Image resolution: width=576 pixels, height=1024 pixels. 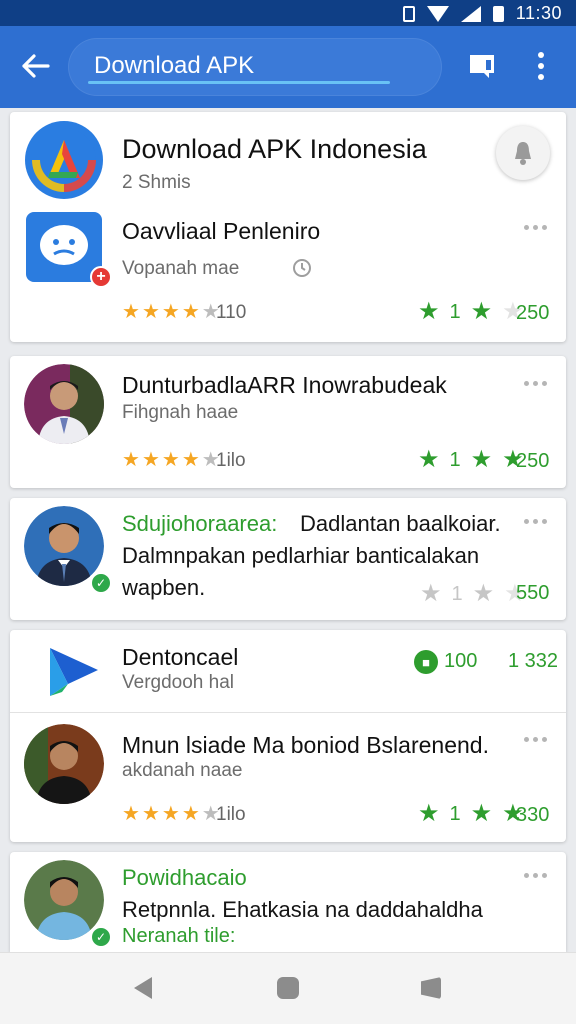 What do you see at coordinates (74, 672) in the screenshot?
I see `play-store-logo-icon` at bounding box center [74, 672].